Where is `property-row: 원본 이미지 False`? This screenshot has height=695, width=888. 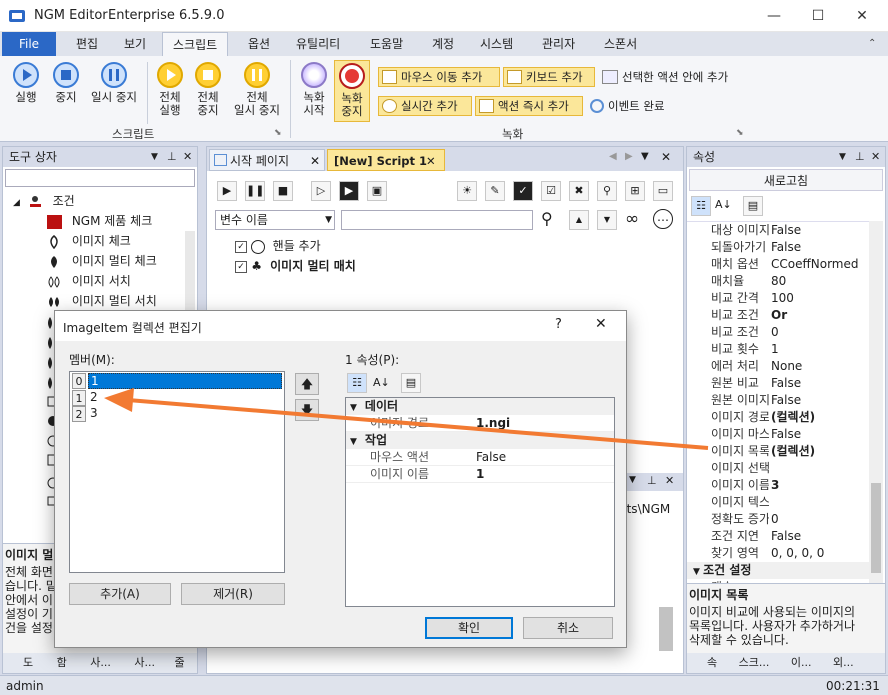
property-row: 원본 이미지 False is located at coordinates (778, 400).